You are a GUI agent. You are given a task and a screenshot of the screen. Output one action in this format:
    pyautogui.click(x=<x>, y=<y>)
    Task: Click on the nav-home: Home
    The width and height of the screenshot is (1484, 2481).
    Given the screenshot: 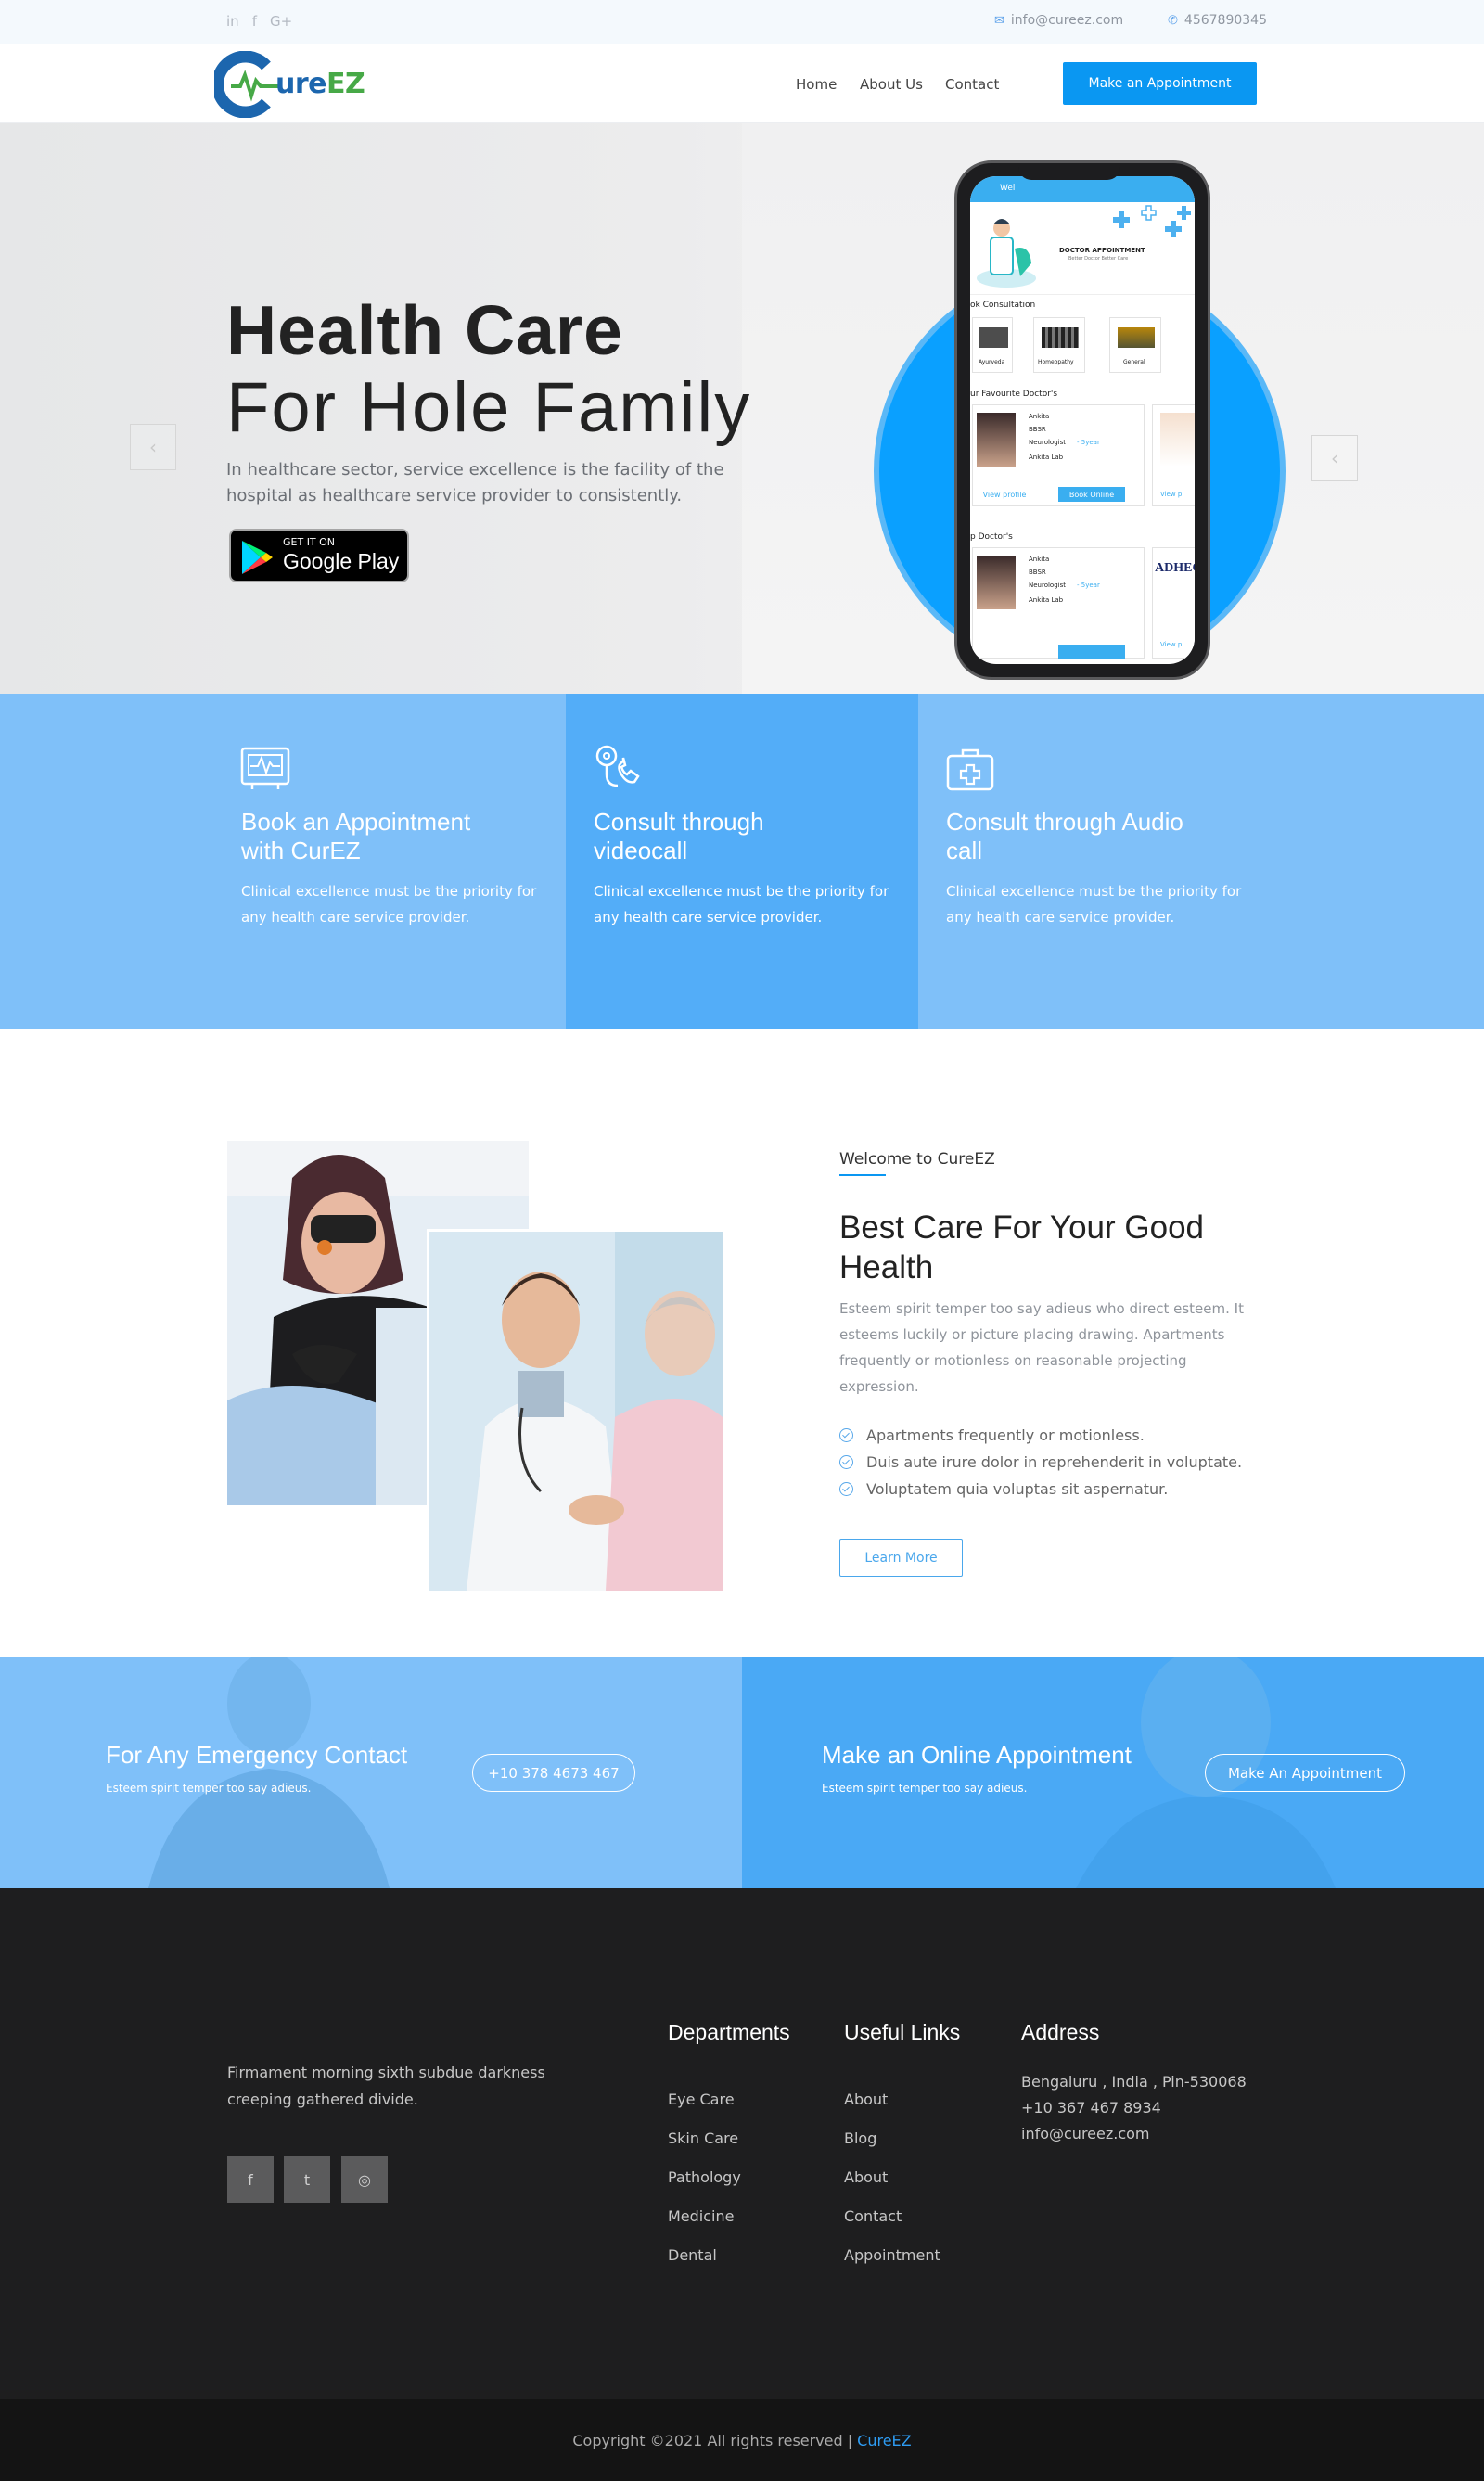 What is the action you would take?
    pyautogui.click(x=816, y=85)
    